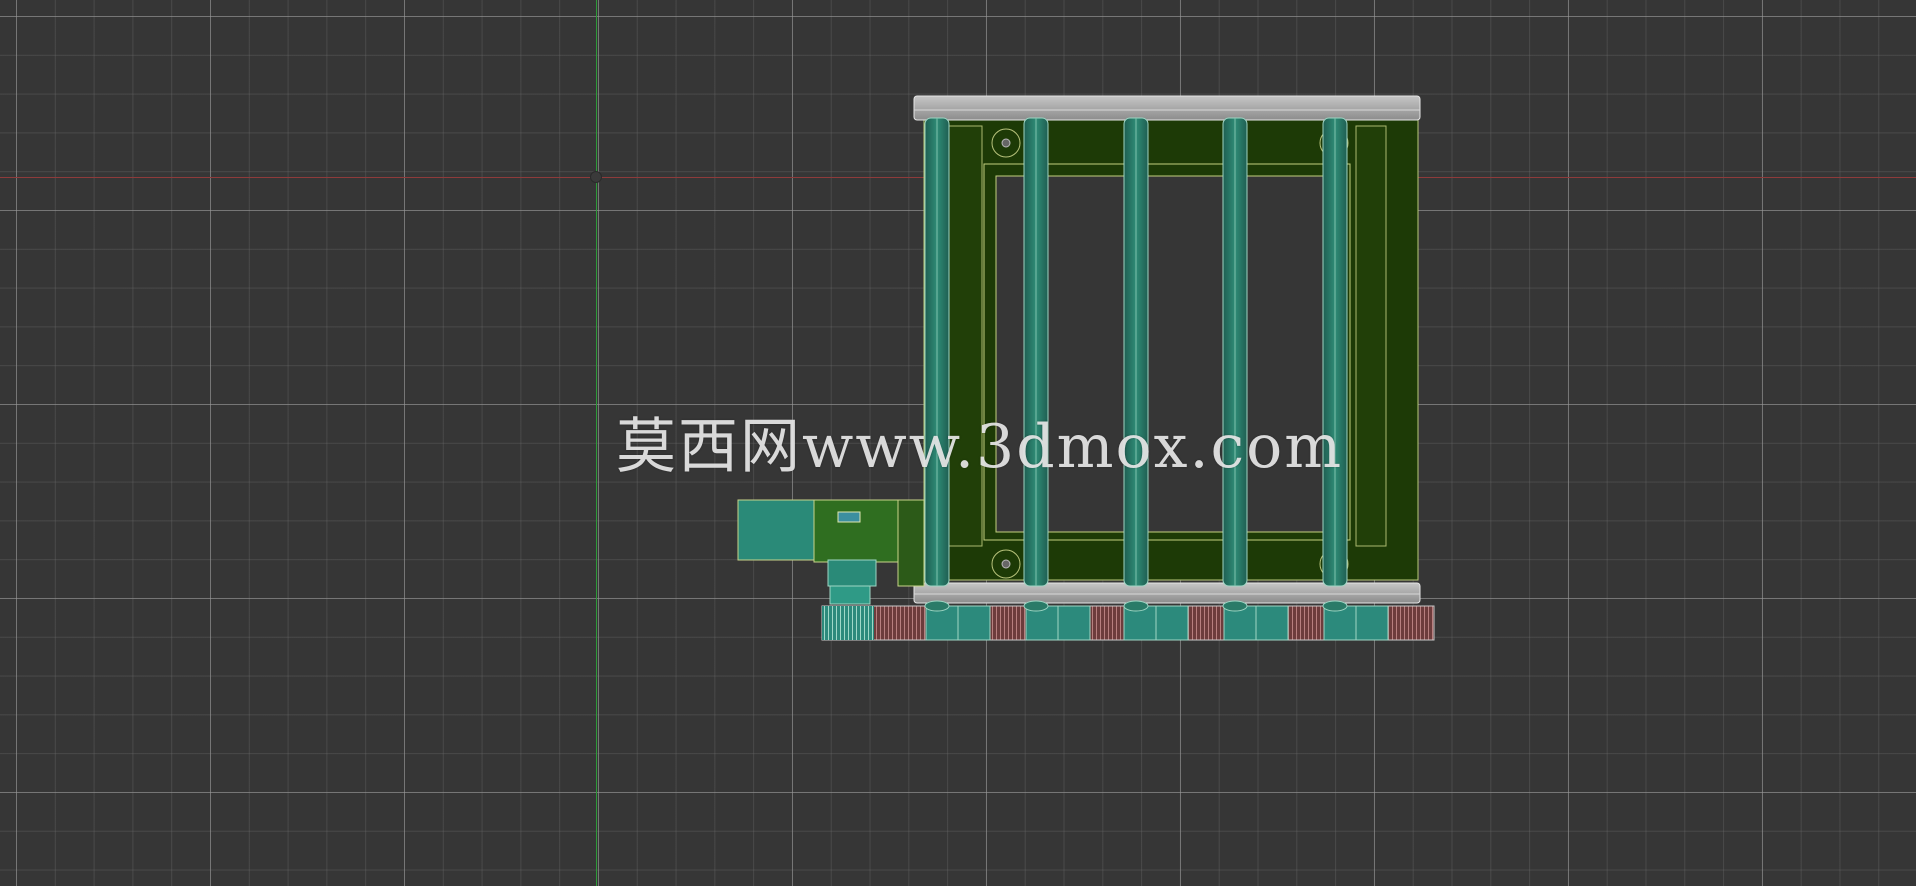 Image resolution: width=1916 pixels, height=886 pixels. I want to click on lock-assembly, so click(831, 552).